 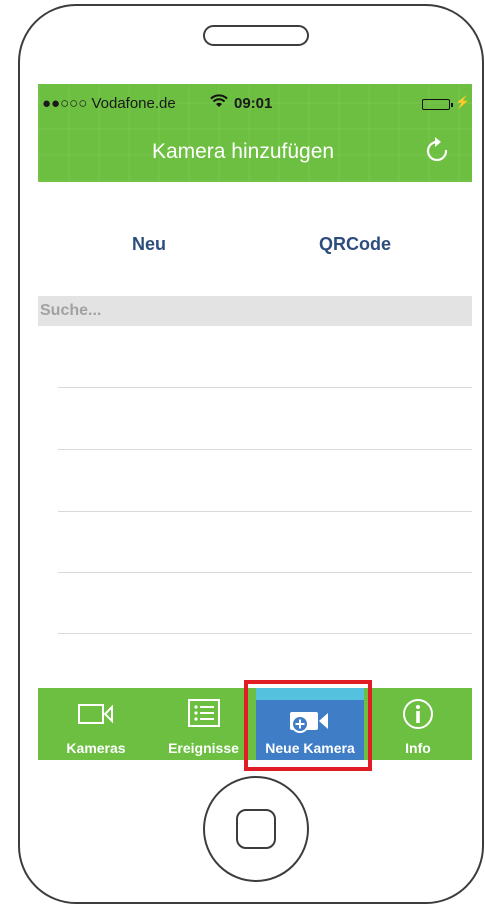 I want to click on tab-ereignisse: Ereignisse, so click(x=203, y=724).